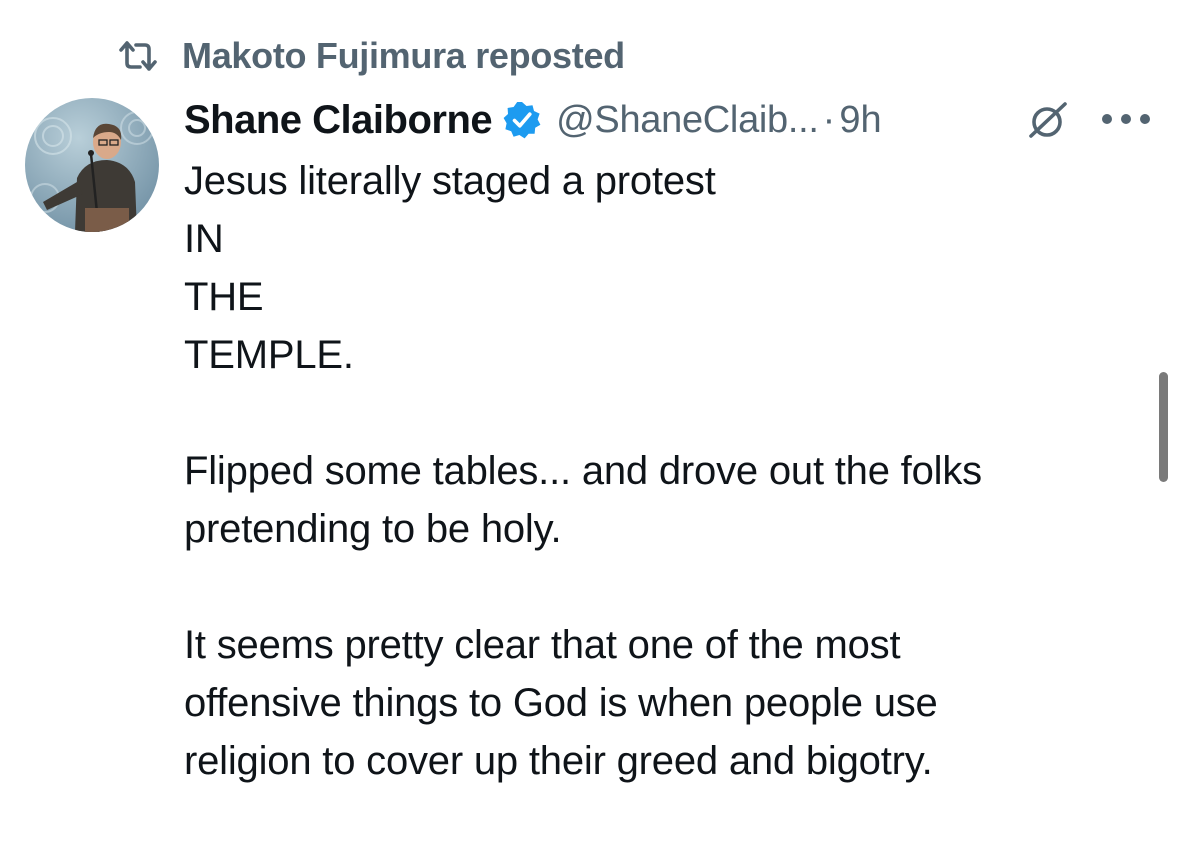 The image size is (1178, 844). I want to click on verified-badge-icon, so click(522, 120).